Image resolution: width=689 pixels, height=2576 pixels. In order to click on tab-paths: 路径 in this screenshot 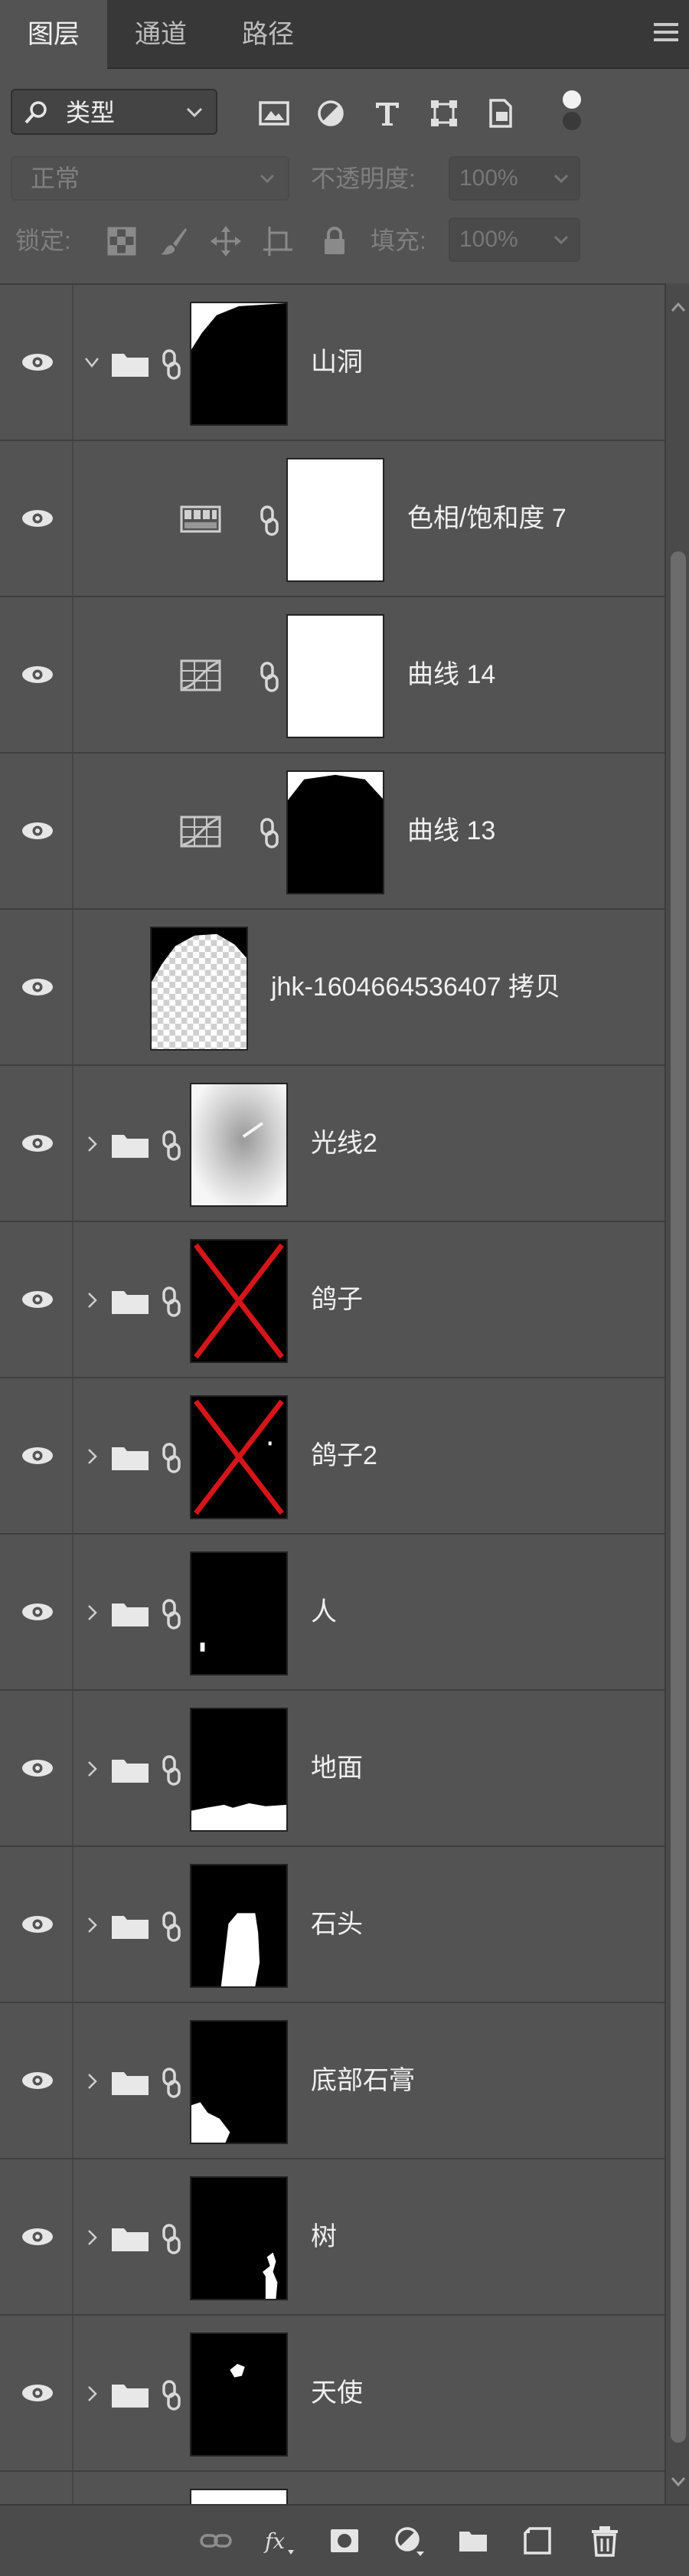, I will do `click(268, 34)`.